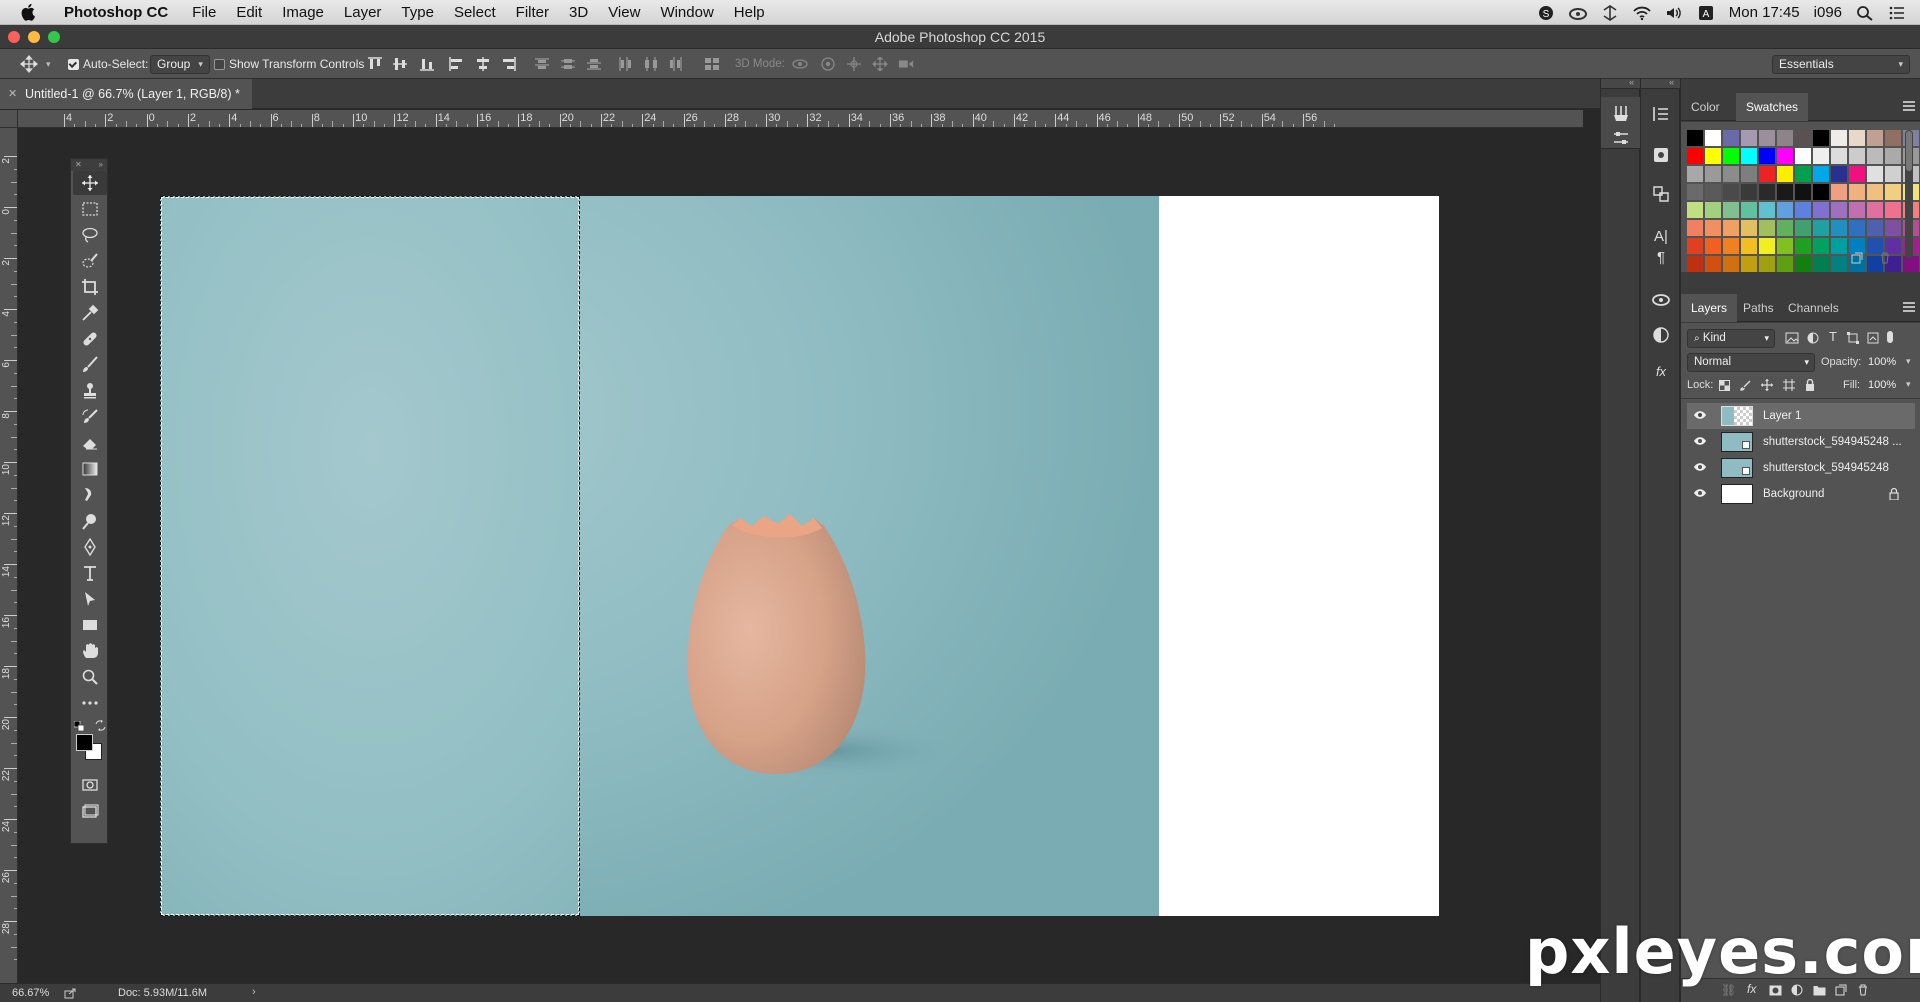 The width and height of the screenshot is (1920, 1002). Describe the element at coordinates (219, 64) in the screenshot. I see `transform-controls-check` at that location.